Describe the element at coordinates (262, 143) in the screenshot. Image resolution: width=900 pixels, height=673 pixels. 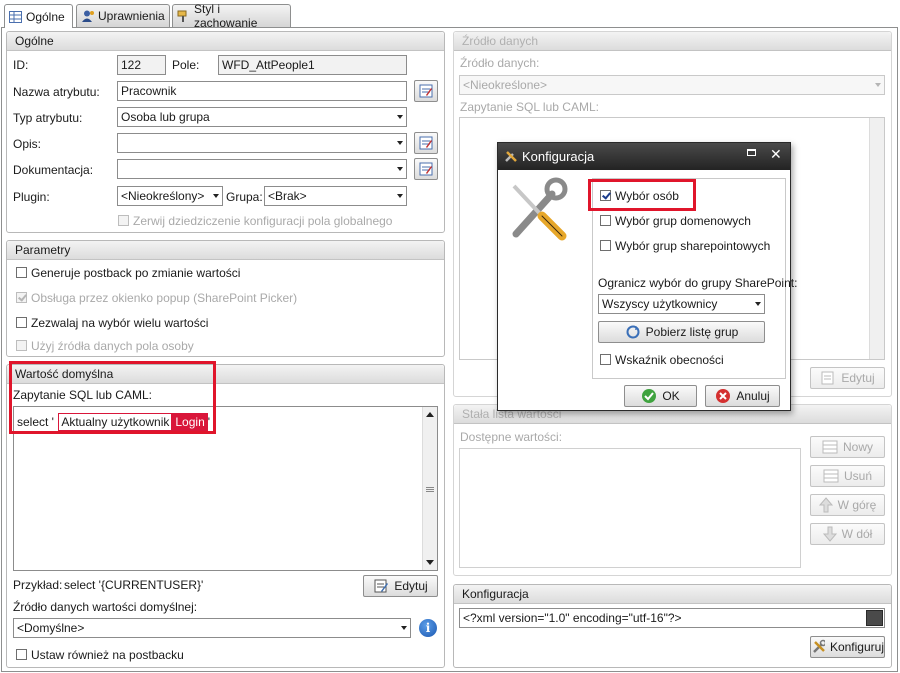
I see `description-field` at that location.